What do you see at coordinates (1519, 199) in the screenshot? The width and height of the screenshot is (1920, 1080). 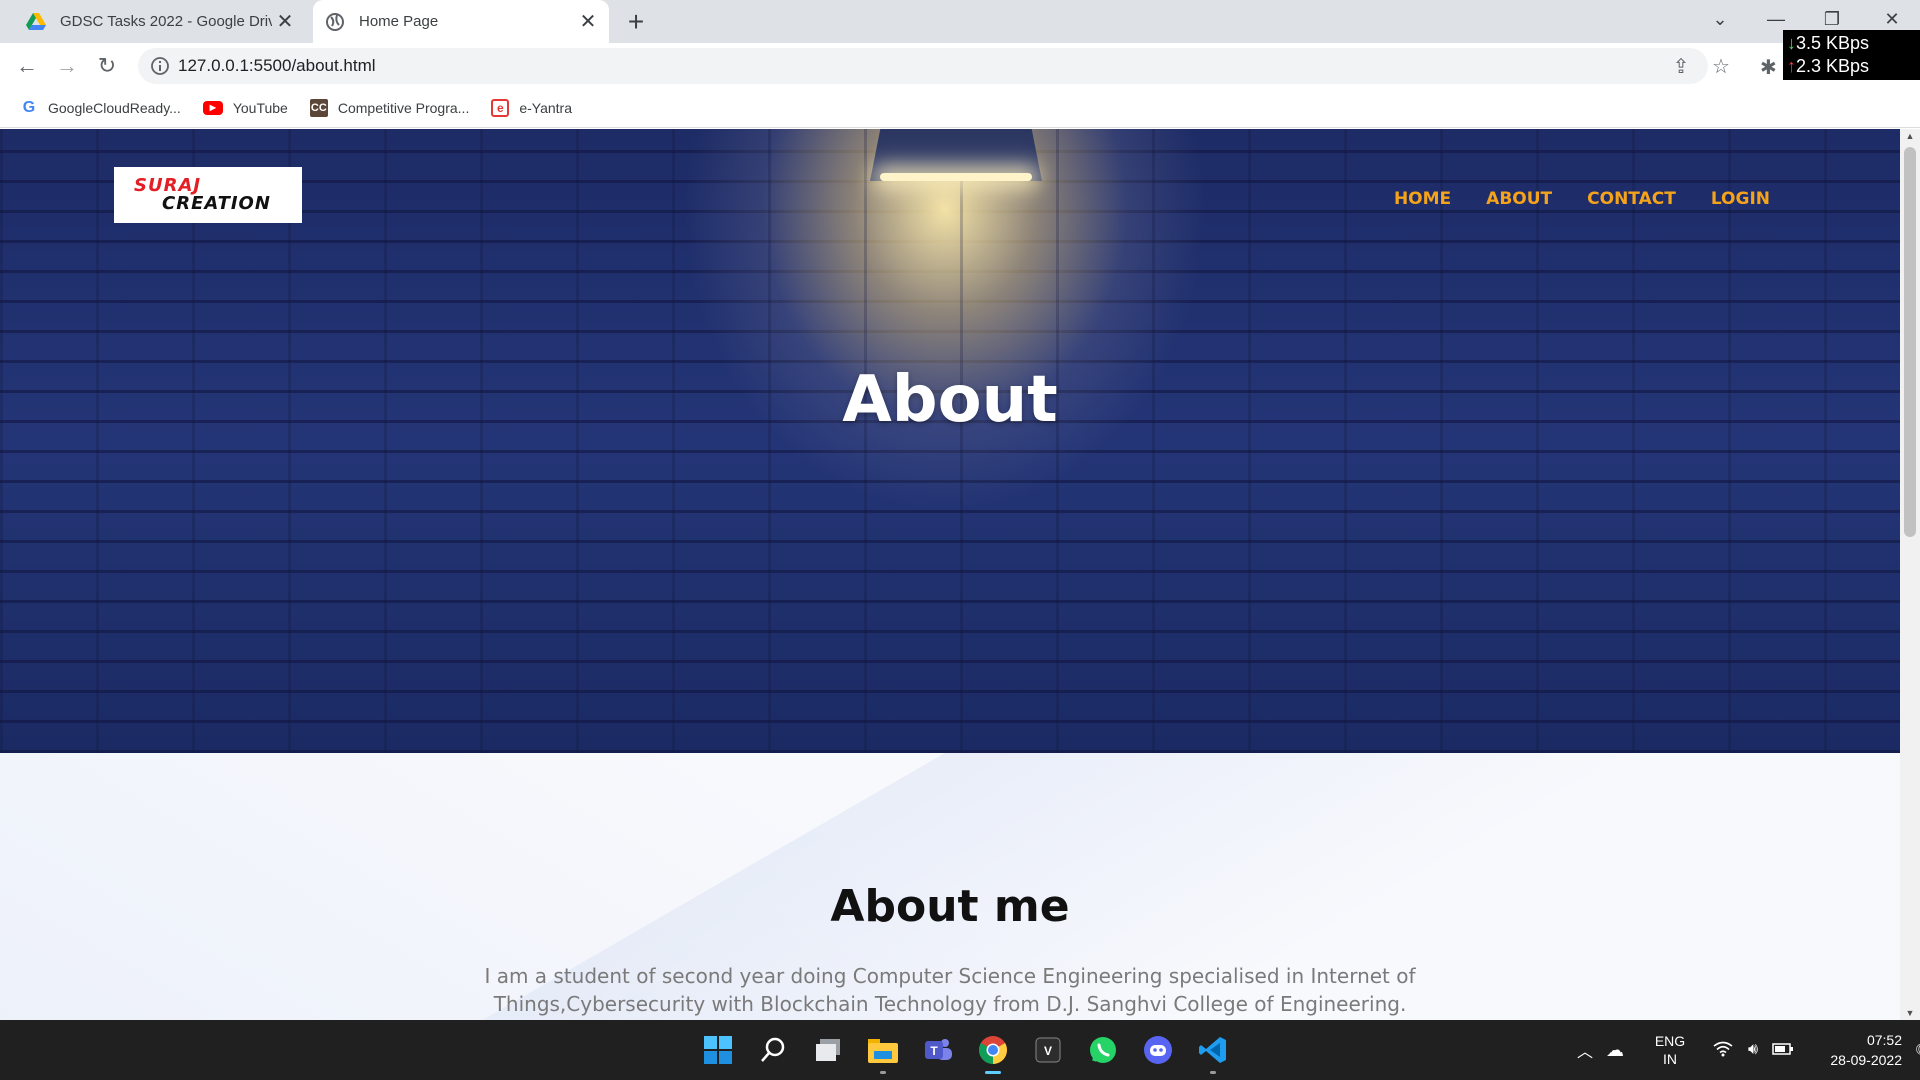 I see `nav-about: ABOUT` at bounding box center [1519, 199].